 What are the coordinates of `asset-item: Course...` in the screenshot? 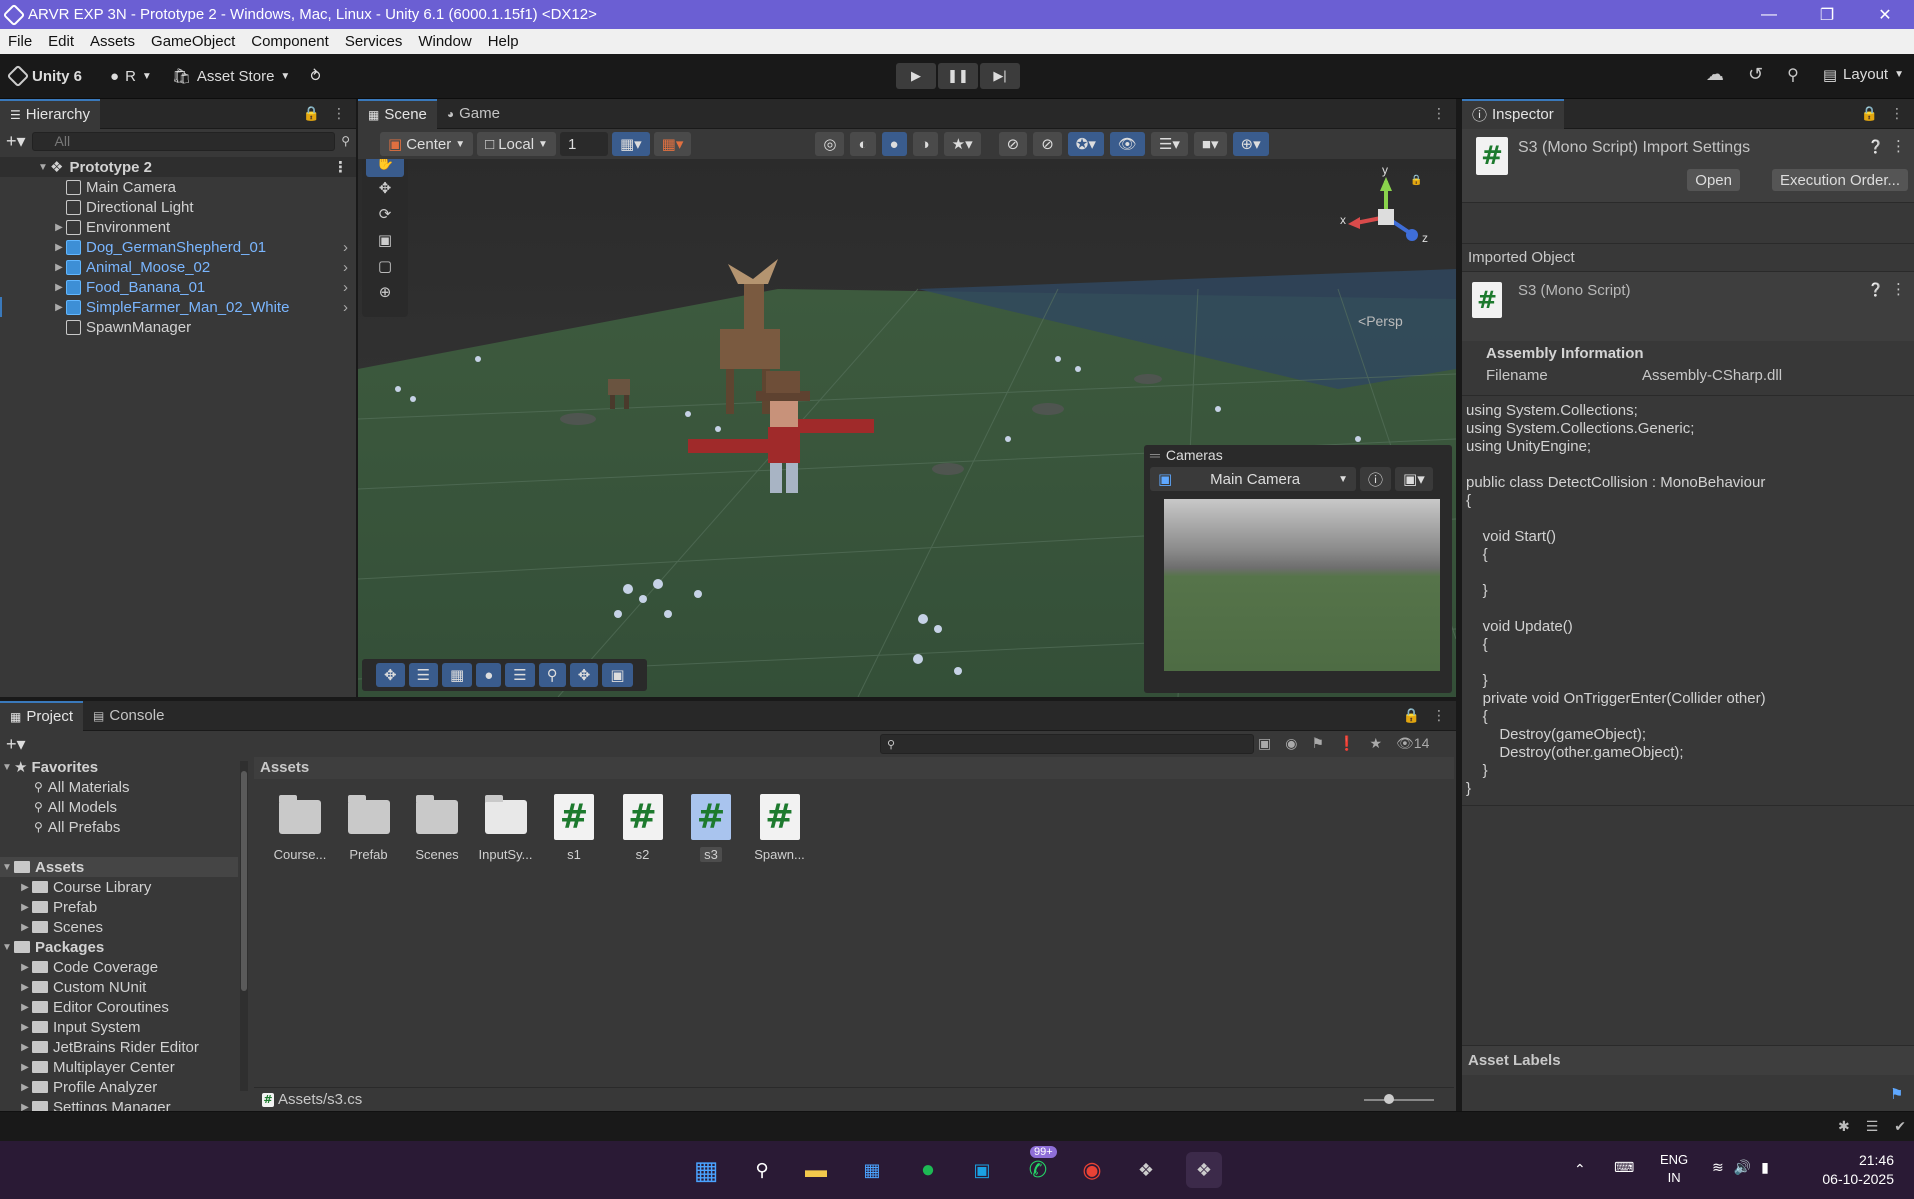 It's located at (300, 827).